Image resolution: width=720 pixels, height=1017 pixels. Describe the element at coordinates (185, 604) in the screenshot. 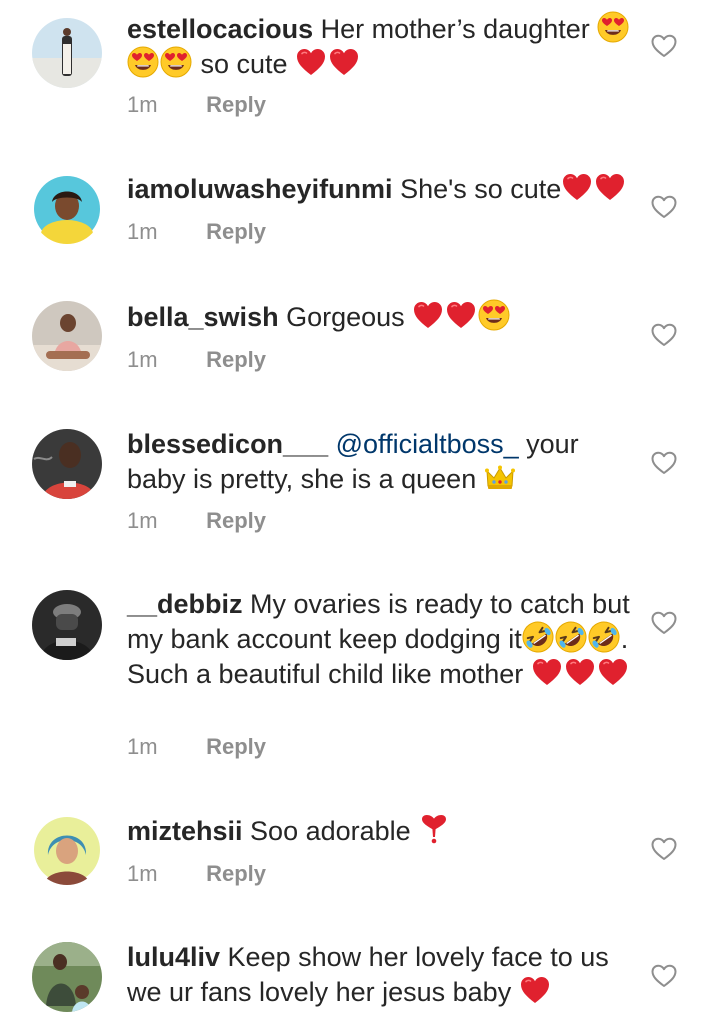

I see `comment-username: __debbiz` at that location.